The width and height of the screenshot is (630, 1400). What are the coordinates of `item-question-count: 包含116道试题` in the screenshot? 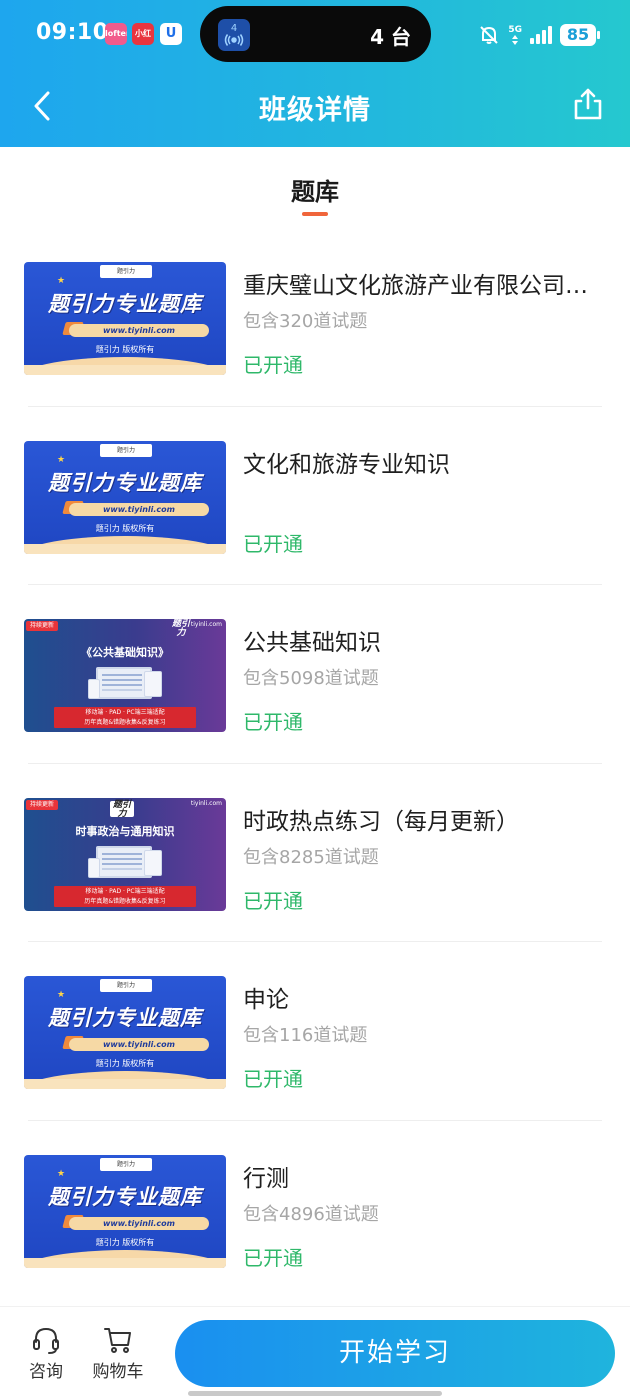 It's located at (305, 1036).